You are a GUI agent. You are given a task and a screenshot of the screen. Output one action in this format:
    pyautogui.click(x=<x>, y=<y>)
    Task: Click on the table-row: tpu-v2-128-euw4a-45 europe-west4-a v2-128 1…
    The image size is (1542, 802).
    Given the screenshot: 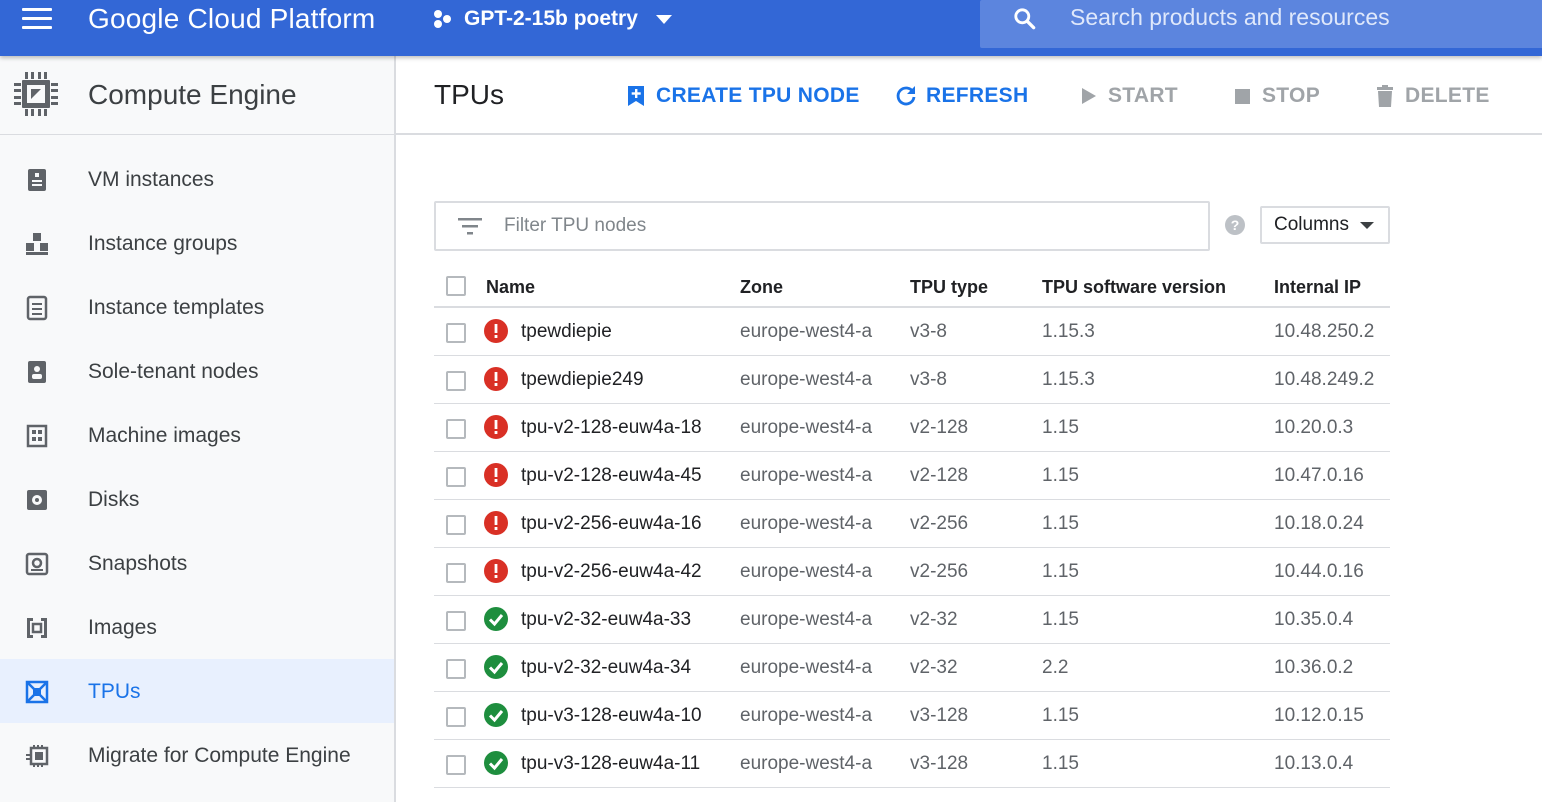 What is the action you would take?
    pyautogui.click(x=912, y=476)
    